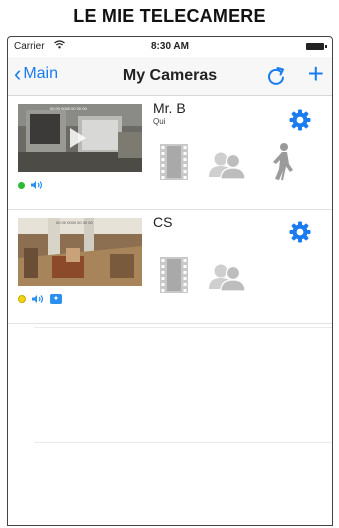 The image size is (339, 528). What do you see at coordinates (283, 162) in the screenshot?
I see `motion-detection-icon` at bounding box center [283, 162].